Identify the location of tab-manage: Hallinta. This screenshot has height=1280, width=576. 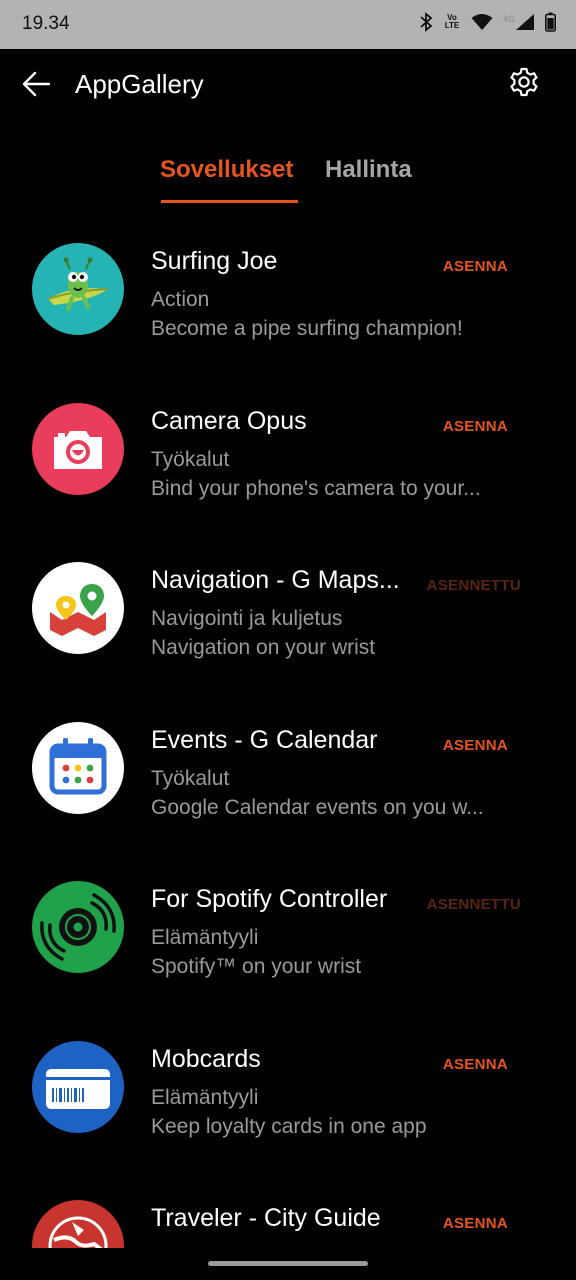
(368, 170).